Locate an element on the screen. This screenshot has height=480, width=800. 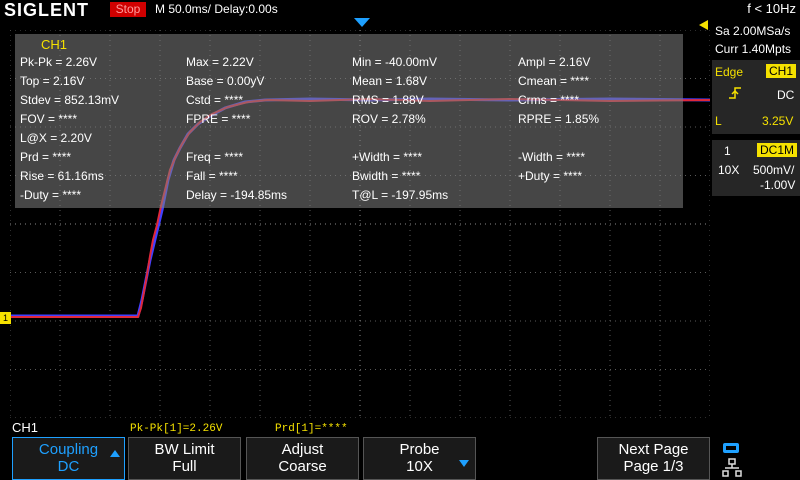
channel-number: 1 is located at coordinates (727, 151).